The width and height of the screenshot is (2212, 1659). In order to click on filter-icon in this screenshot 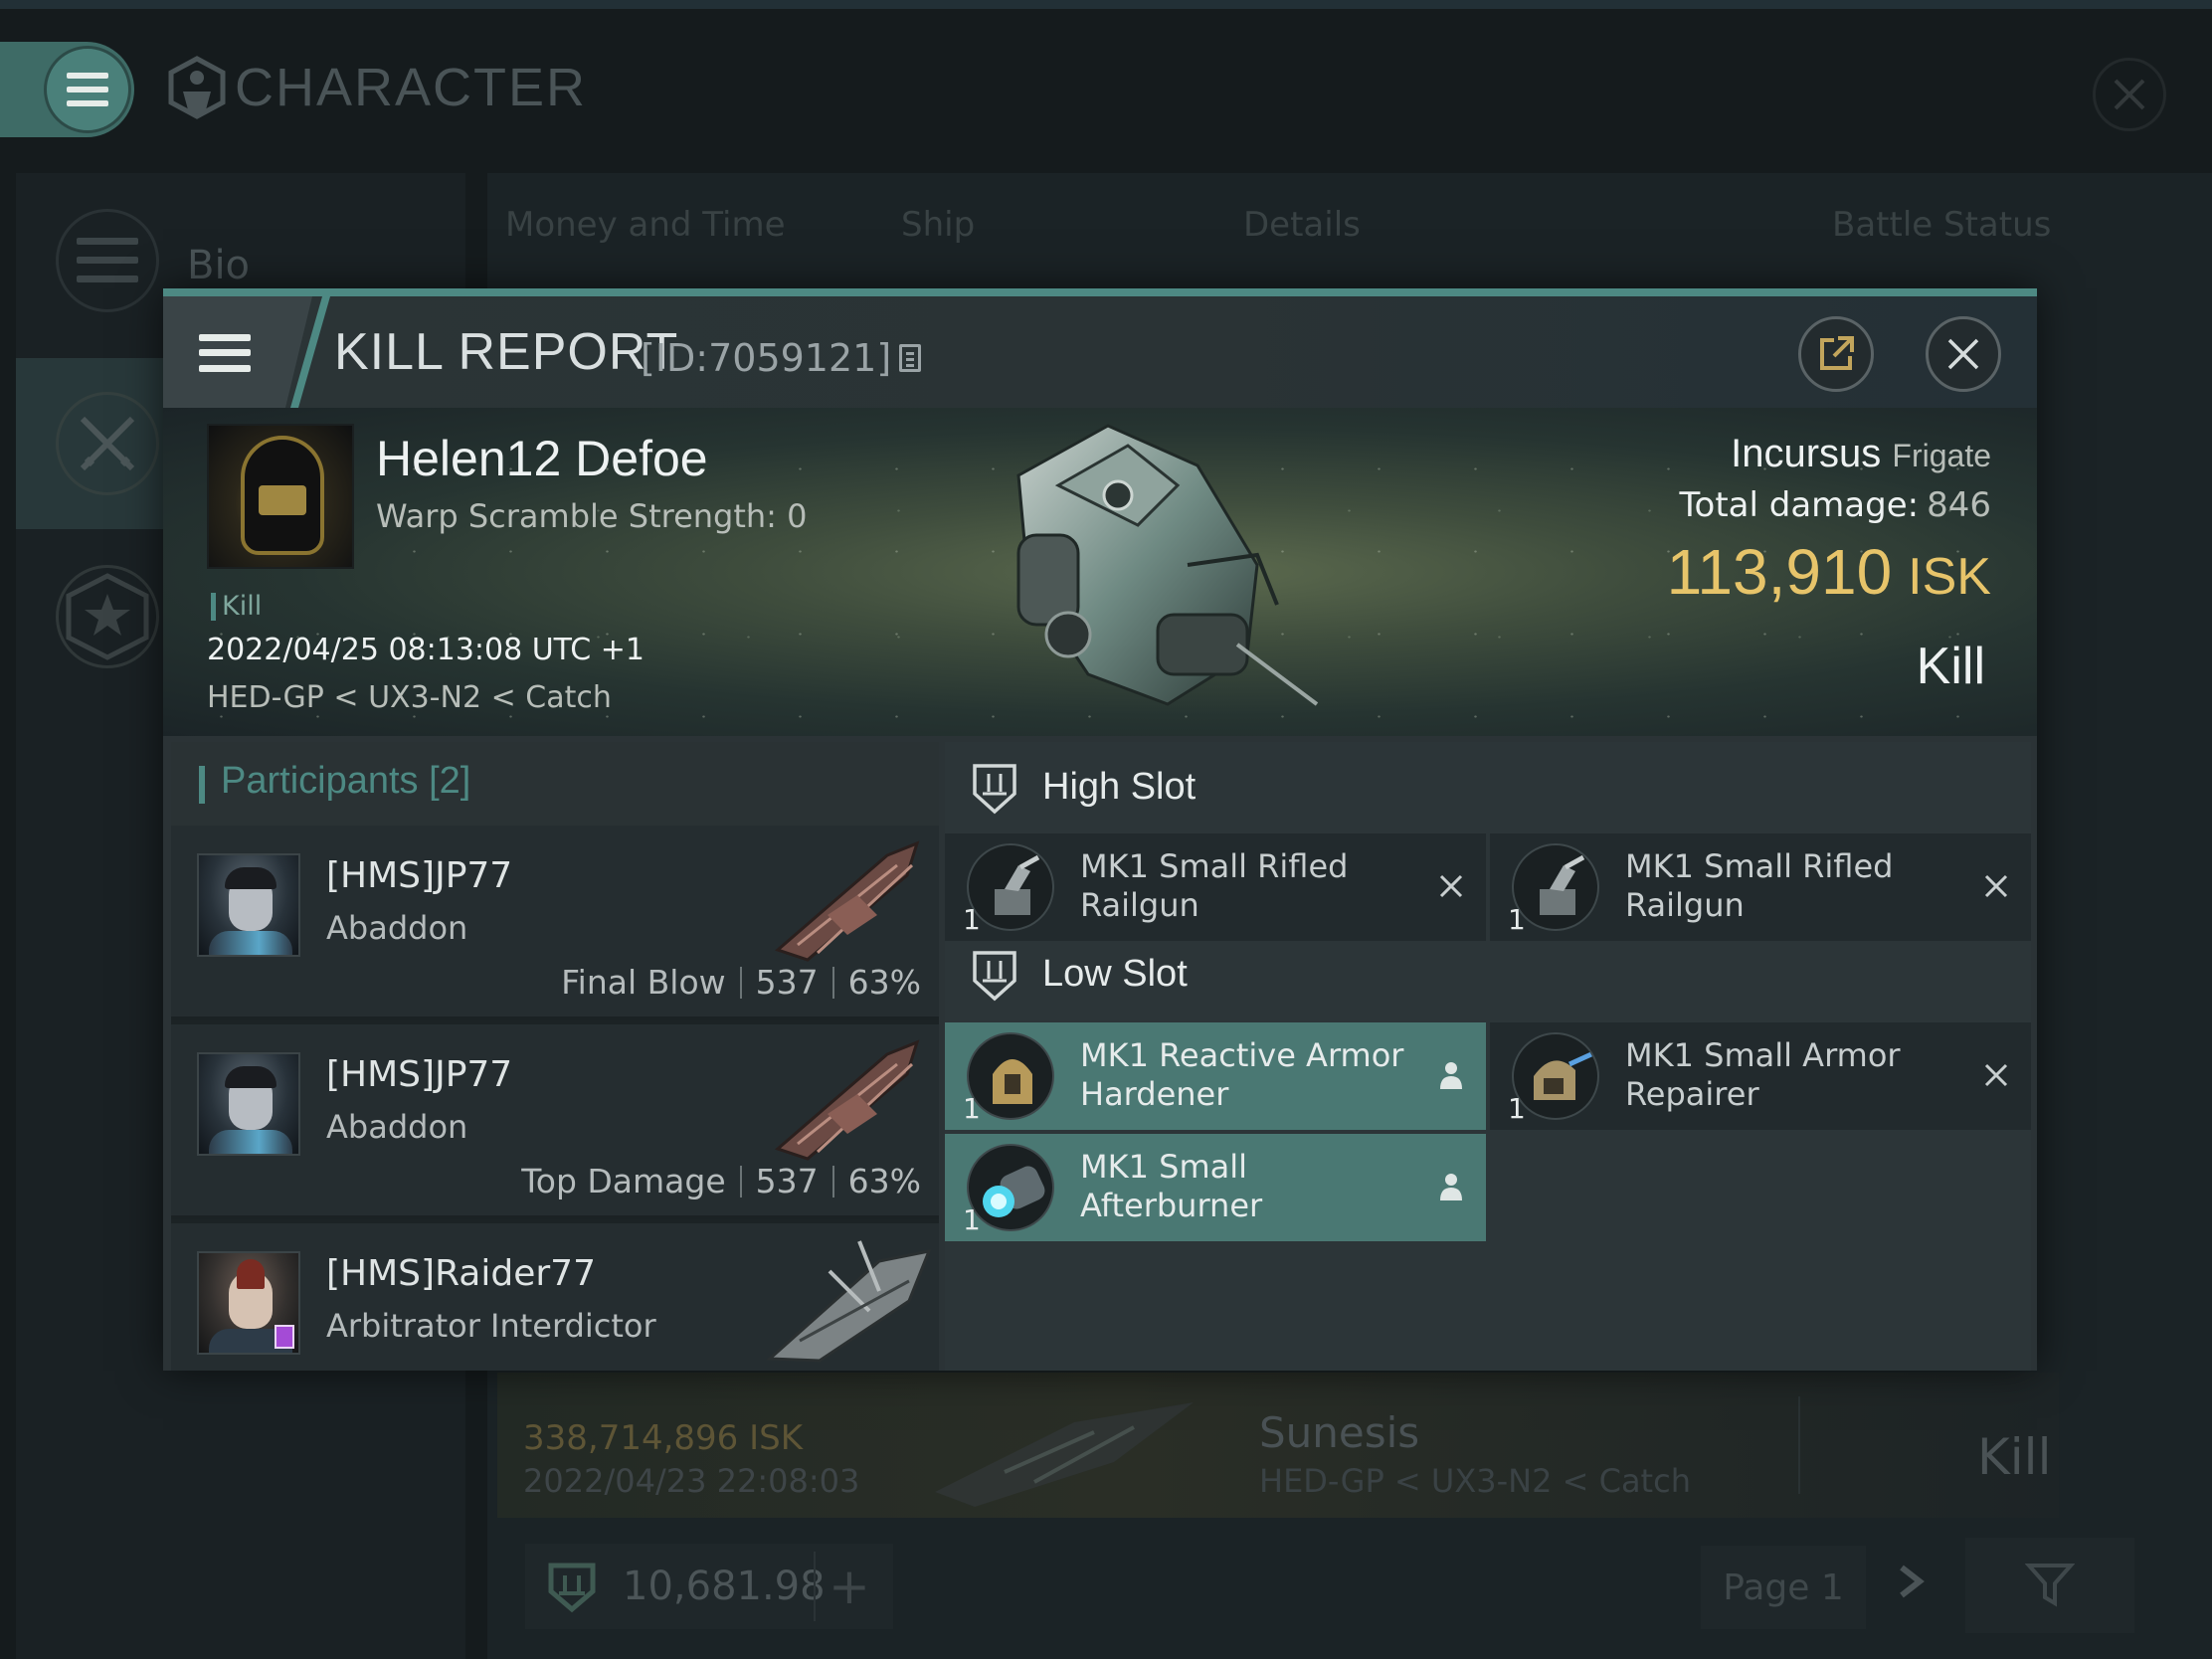, I will do `click(2050, 1585)`.